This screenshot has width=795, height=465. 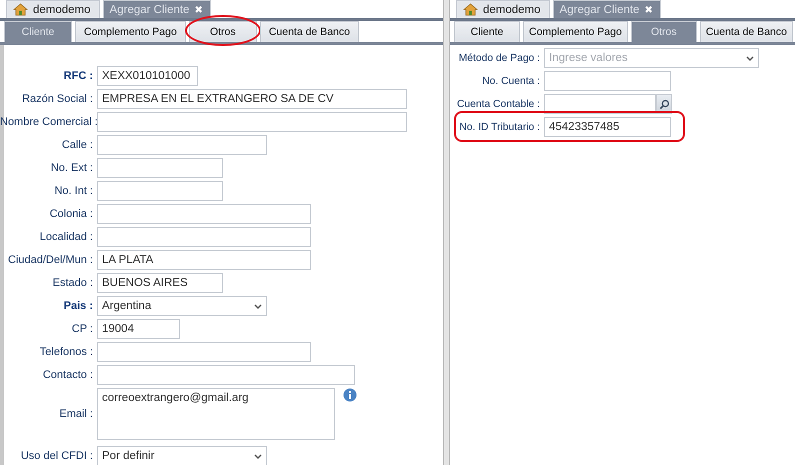 I want to click on field-label: No. ID Tributario :, so click(x=499, y=127).